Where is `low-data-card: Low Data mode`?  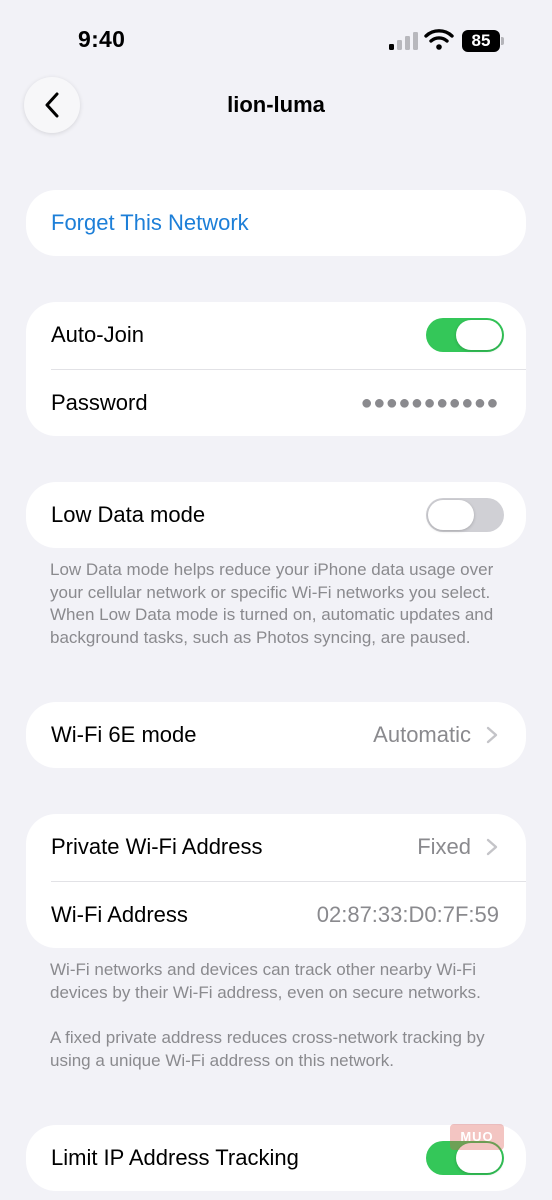
low-data-card: Low Data mode is located at coordinates (276, 515).